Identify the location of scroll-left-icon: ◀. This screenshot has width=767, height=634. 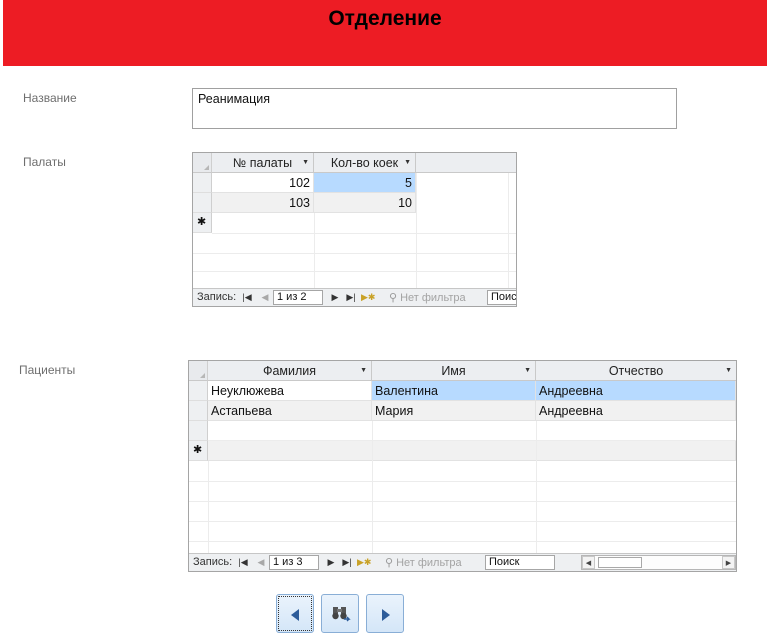
(588, 562).